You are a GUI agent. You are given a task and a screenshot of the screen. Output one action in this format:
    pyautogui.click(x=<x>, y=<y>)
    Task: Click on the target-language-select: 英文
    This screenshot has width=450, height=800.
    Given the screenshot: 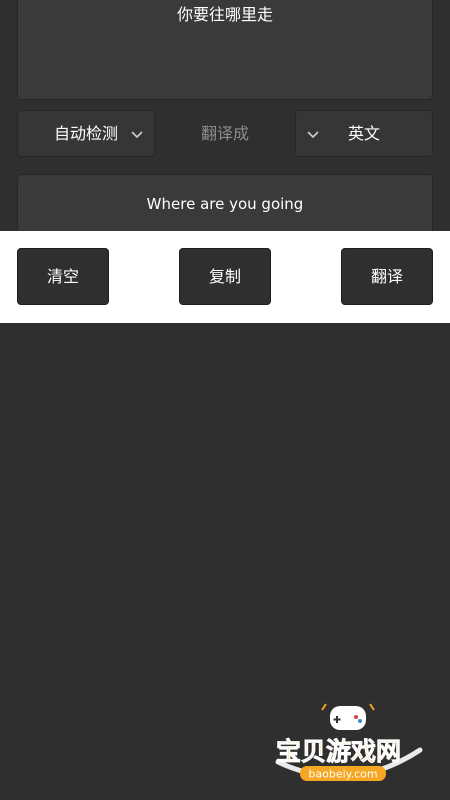 What is the action you would take?
    pyautogui.click(x=364, y=133)
    